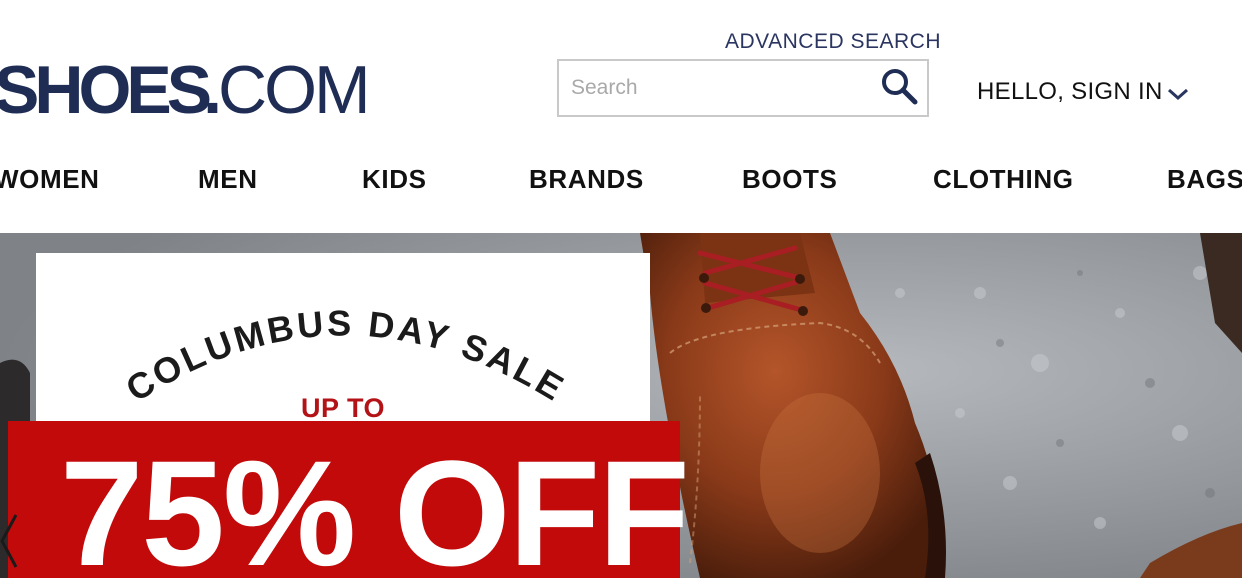  Describe the element at coordinates (394, 179) in the screenshot. I see `nav-item-kids: KIDS` at that location.